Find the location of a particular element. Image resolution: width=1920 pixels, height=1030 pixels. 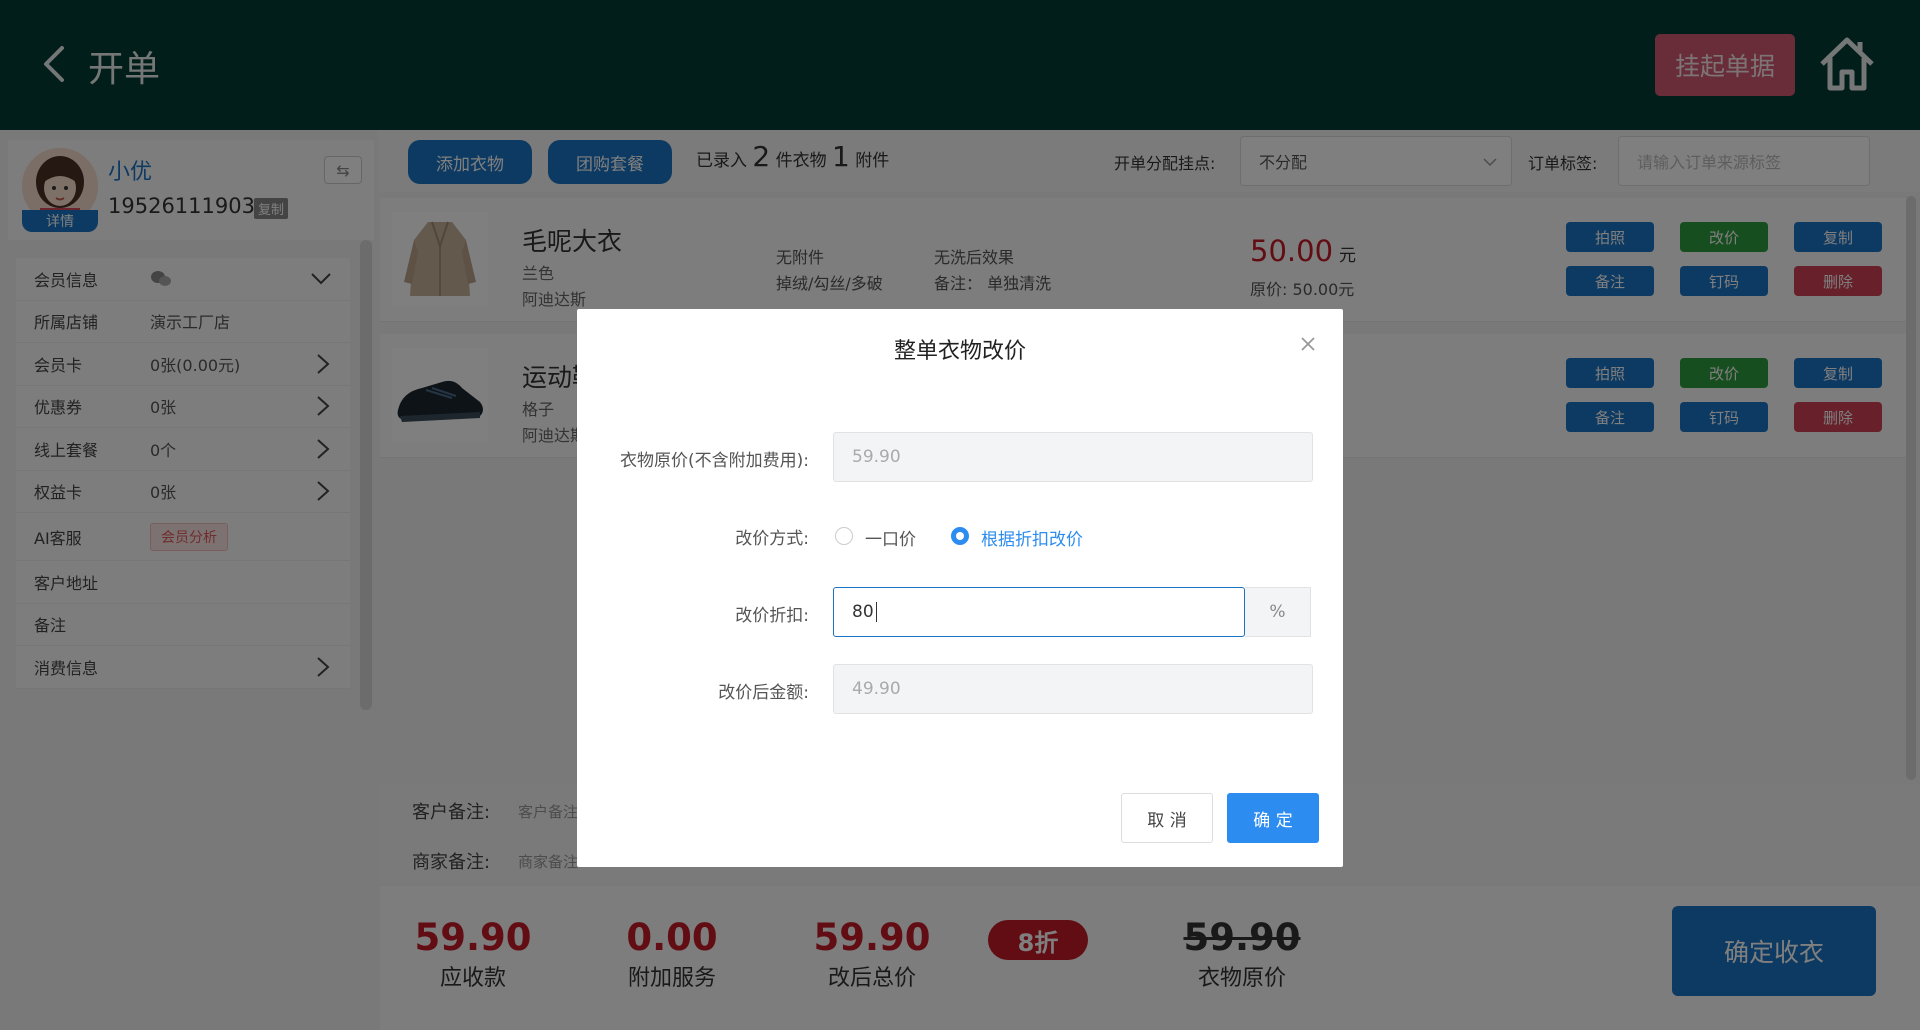

discount-value: 80 is located at coordinates (863, 612).